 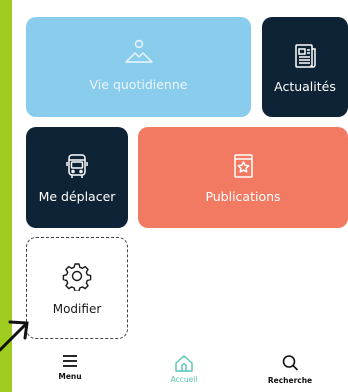 I want to click on tile-label: Me déplacer, so click(x=77, y=197).